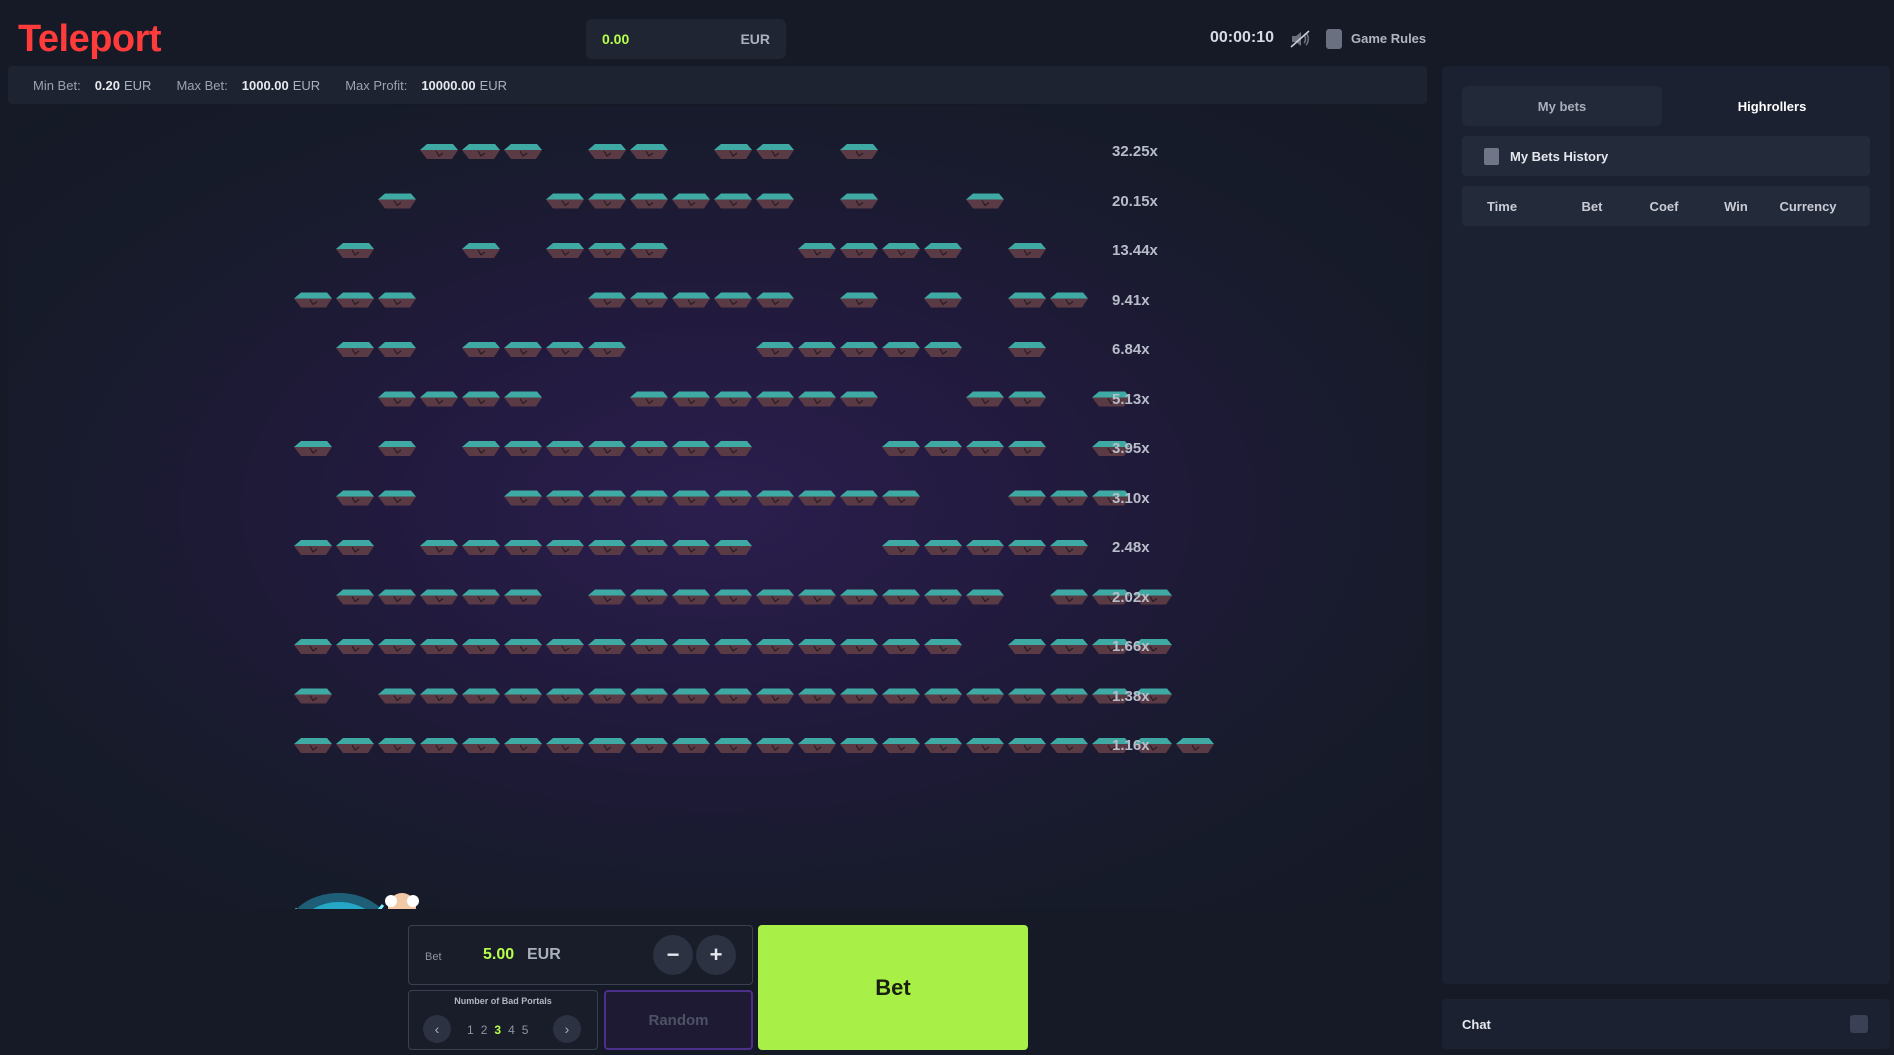 Image resolution: width=1894 pixels, height=1055 pixels. I want to click on portal-count-option: 2, so click(484, 1030).